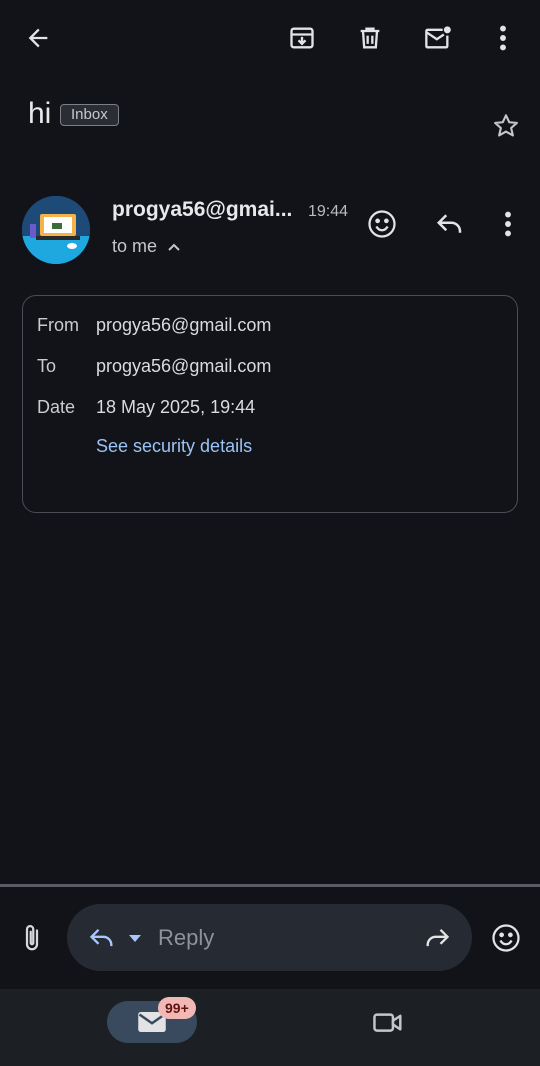 This screenshot has height=1066, width=540. What do you see at coordinates (382, 224) in the screenshot?
I see `add-reaction-emoji-icon` at bounding box center [382, 224].